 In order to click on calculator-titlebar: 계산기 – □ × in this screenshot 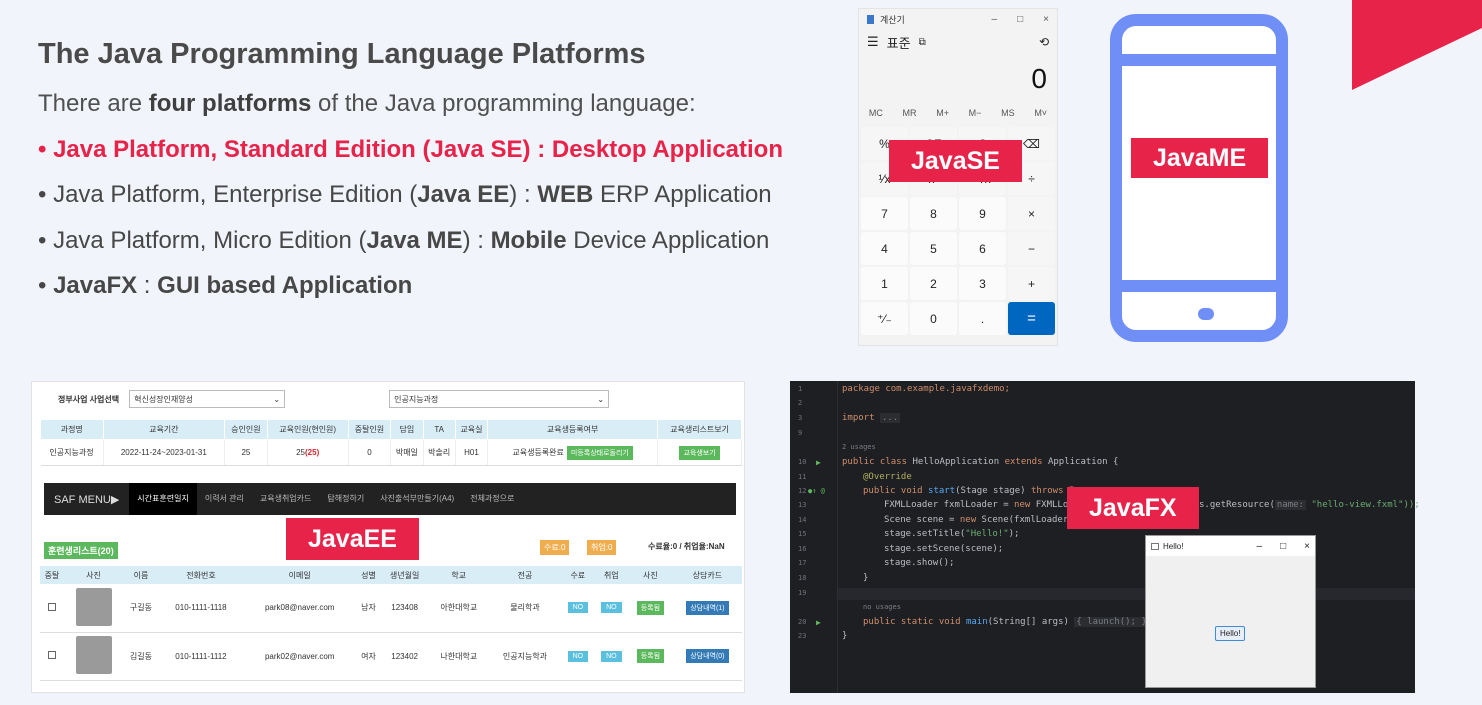, I will do `click(958, 19)`.